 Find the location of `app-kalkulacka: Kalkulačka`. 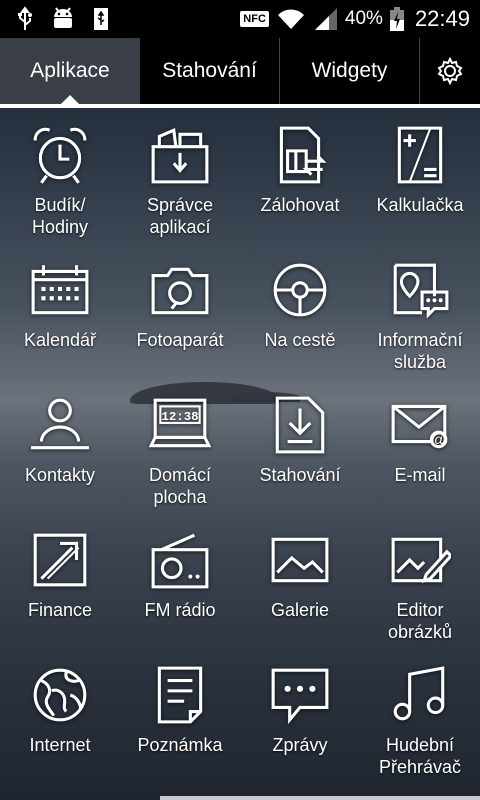

app-kalkulacka: Kalkulačka is located at coordinates (420, 175).